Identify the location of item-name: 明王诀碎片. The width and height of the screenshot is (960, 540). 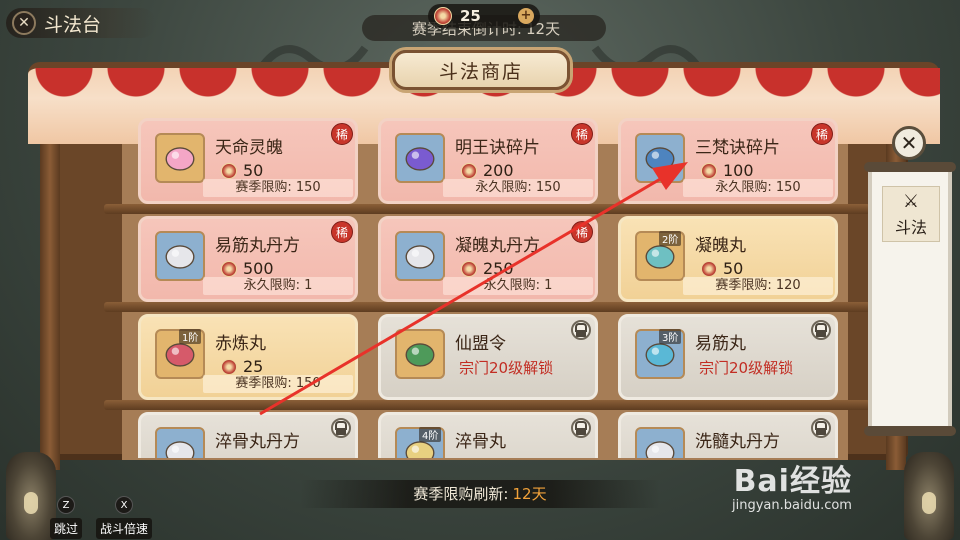
(497, 148).